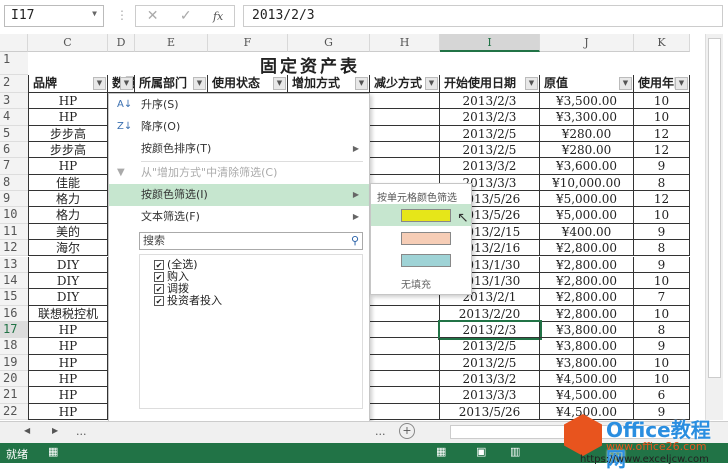 The height and width of the screenshot is (472, 728). What do you see at coordinates (714, 227) in the screenshot?
I see `vertical-scrollbar` at bounding box center [714, 227].